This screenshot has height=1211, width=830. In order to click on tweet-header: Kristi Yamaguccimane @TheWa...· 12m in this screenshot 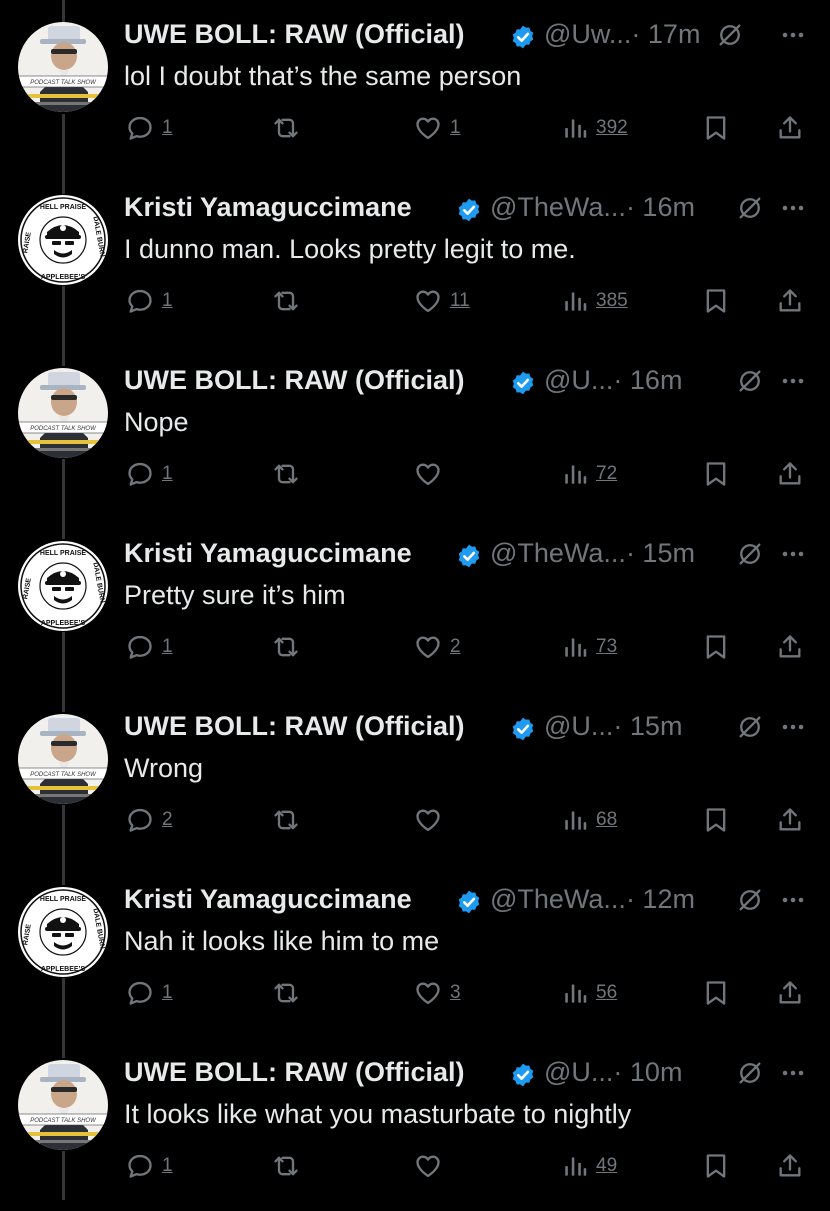, I will do `click(469, 899)`.